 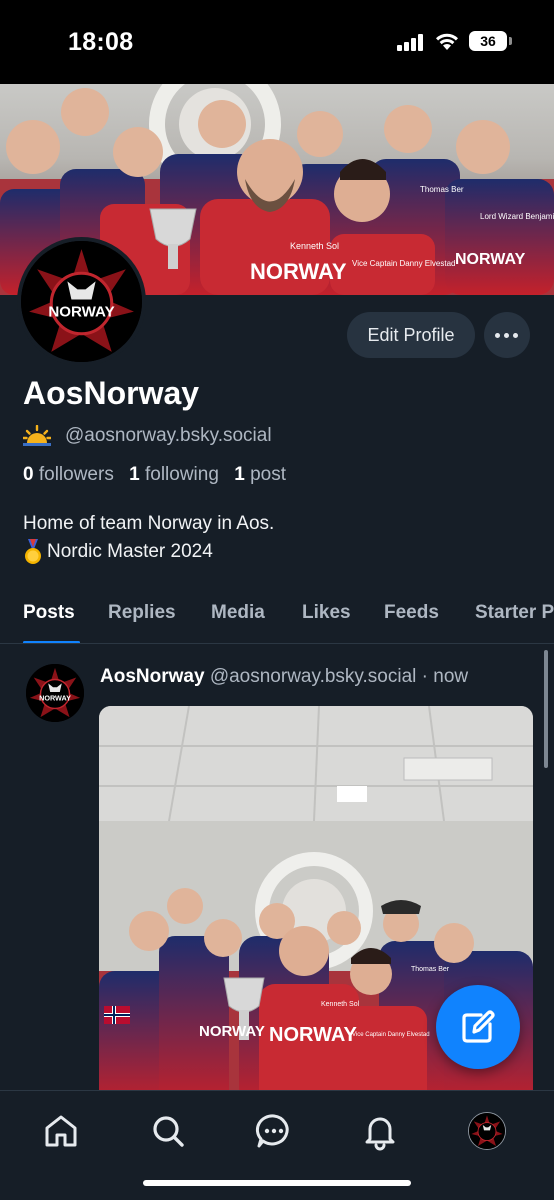 I want to click on more-options-button, so click(x=507, y=335).